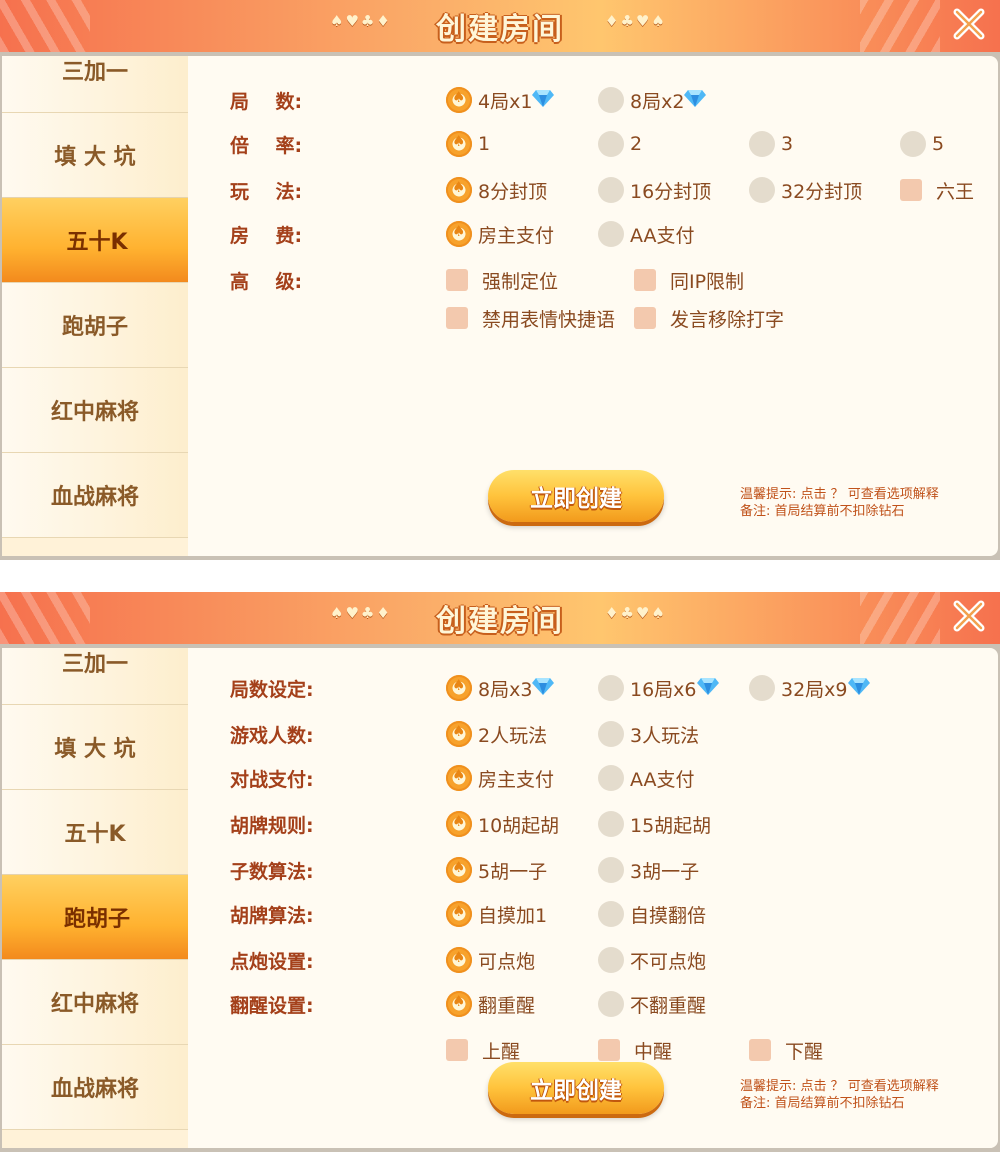 Image resolution: width=1000 pixels, height=1152 pixels. I want to click on radio-option: 10胡起胡, so click(502, 824).